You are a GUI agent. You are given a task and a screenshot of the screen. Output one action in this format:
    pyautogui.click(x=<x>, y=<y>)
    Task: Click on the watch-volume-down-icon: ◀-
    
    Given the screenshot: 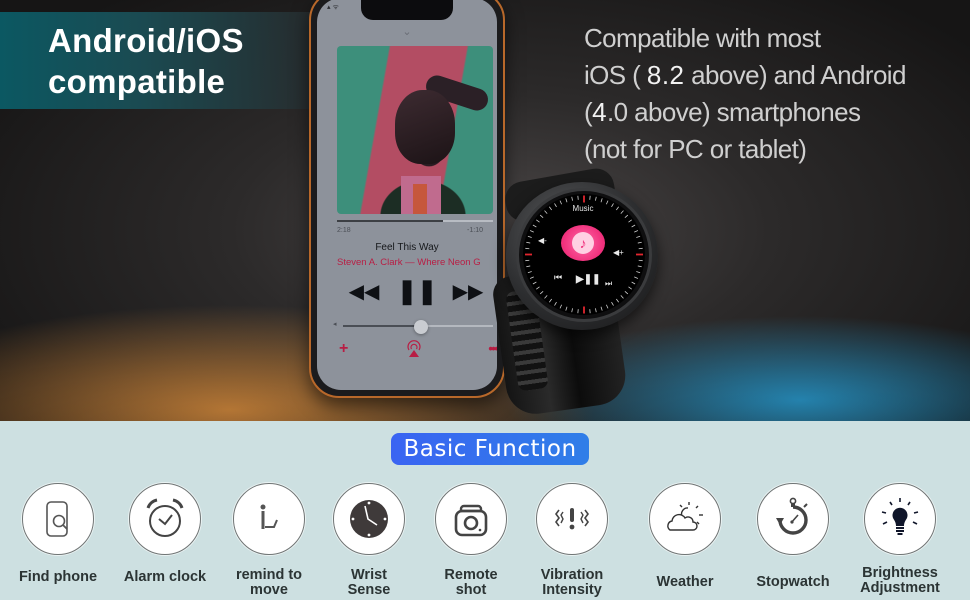 What is the action you would take?
    pyautogui.click(x=542, y=240)
    